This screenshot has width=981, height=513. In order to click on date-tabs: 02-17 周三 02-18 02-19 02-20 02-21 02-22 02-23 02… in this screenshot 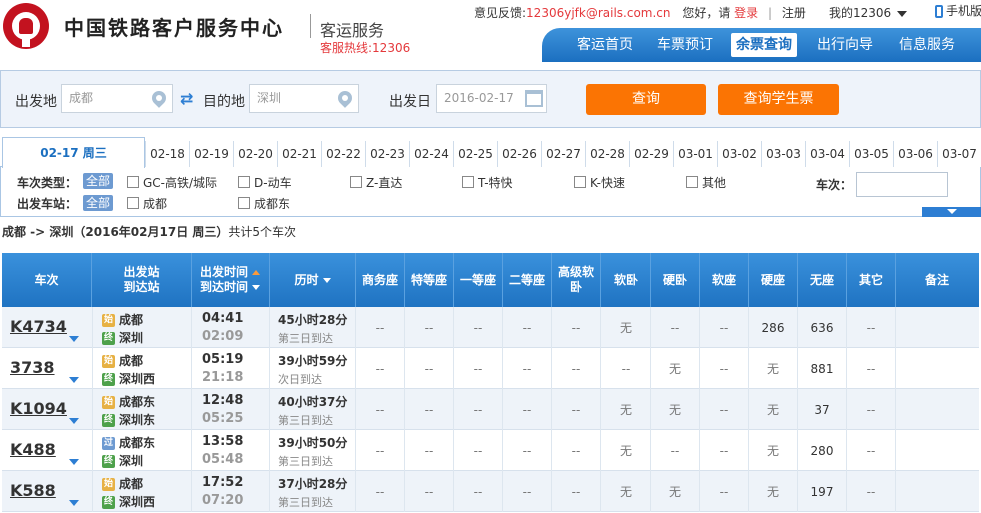, I will do `click(490, 152)`.